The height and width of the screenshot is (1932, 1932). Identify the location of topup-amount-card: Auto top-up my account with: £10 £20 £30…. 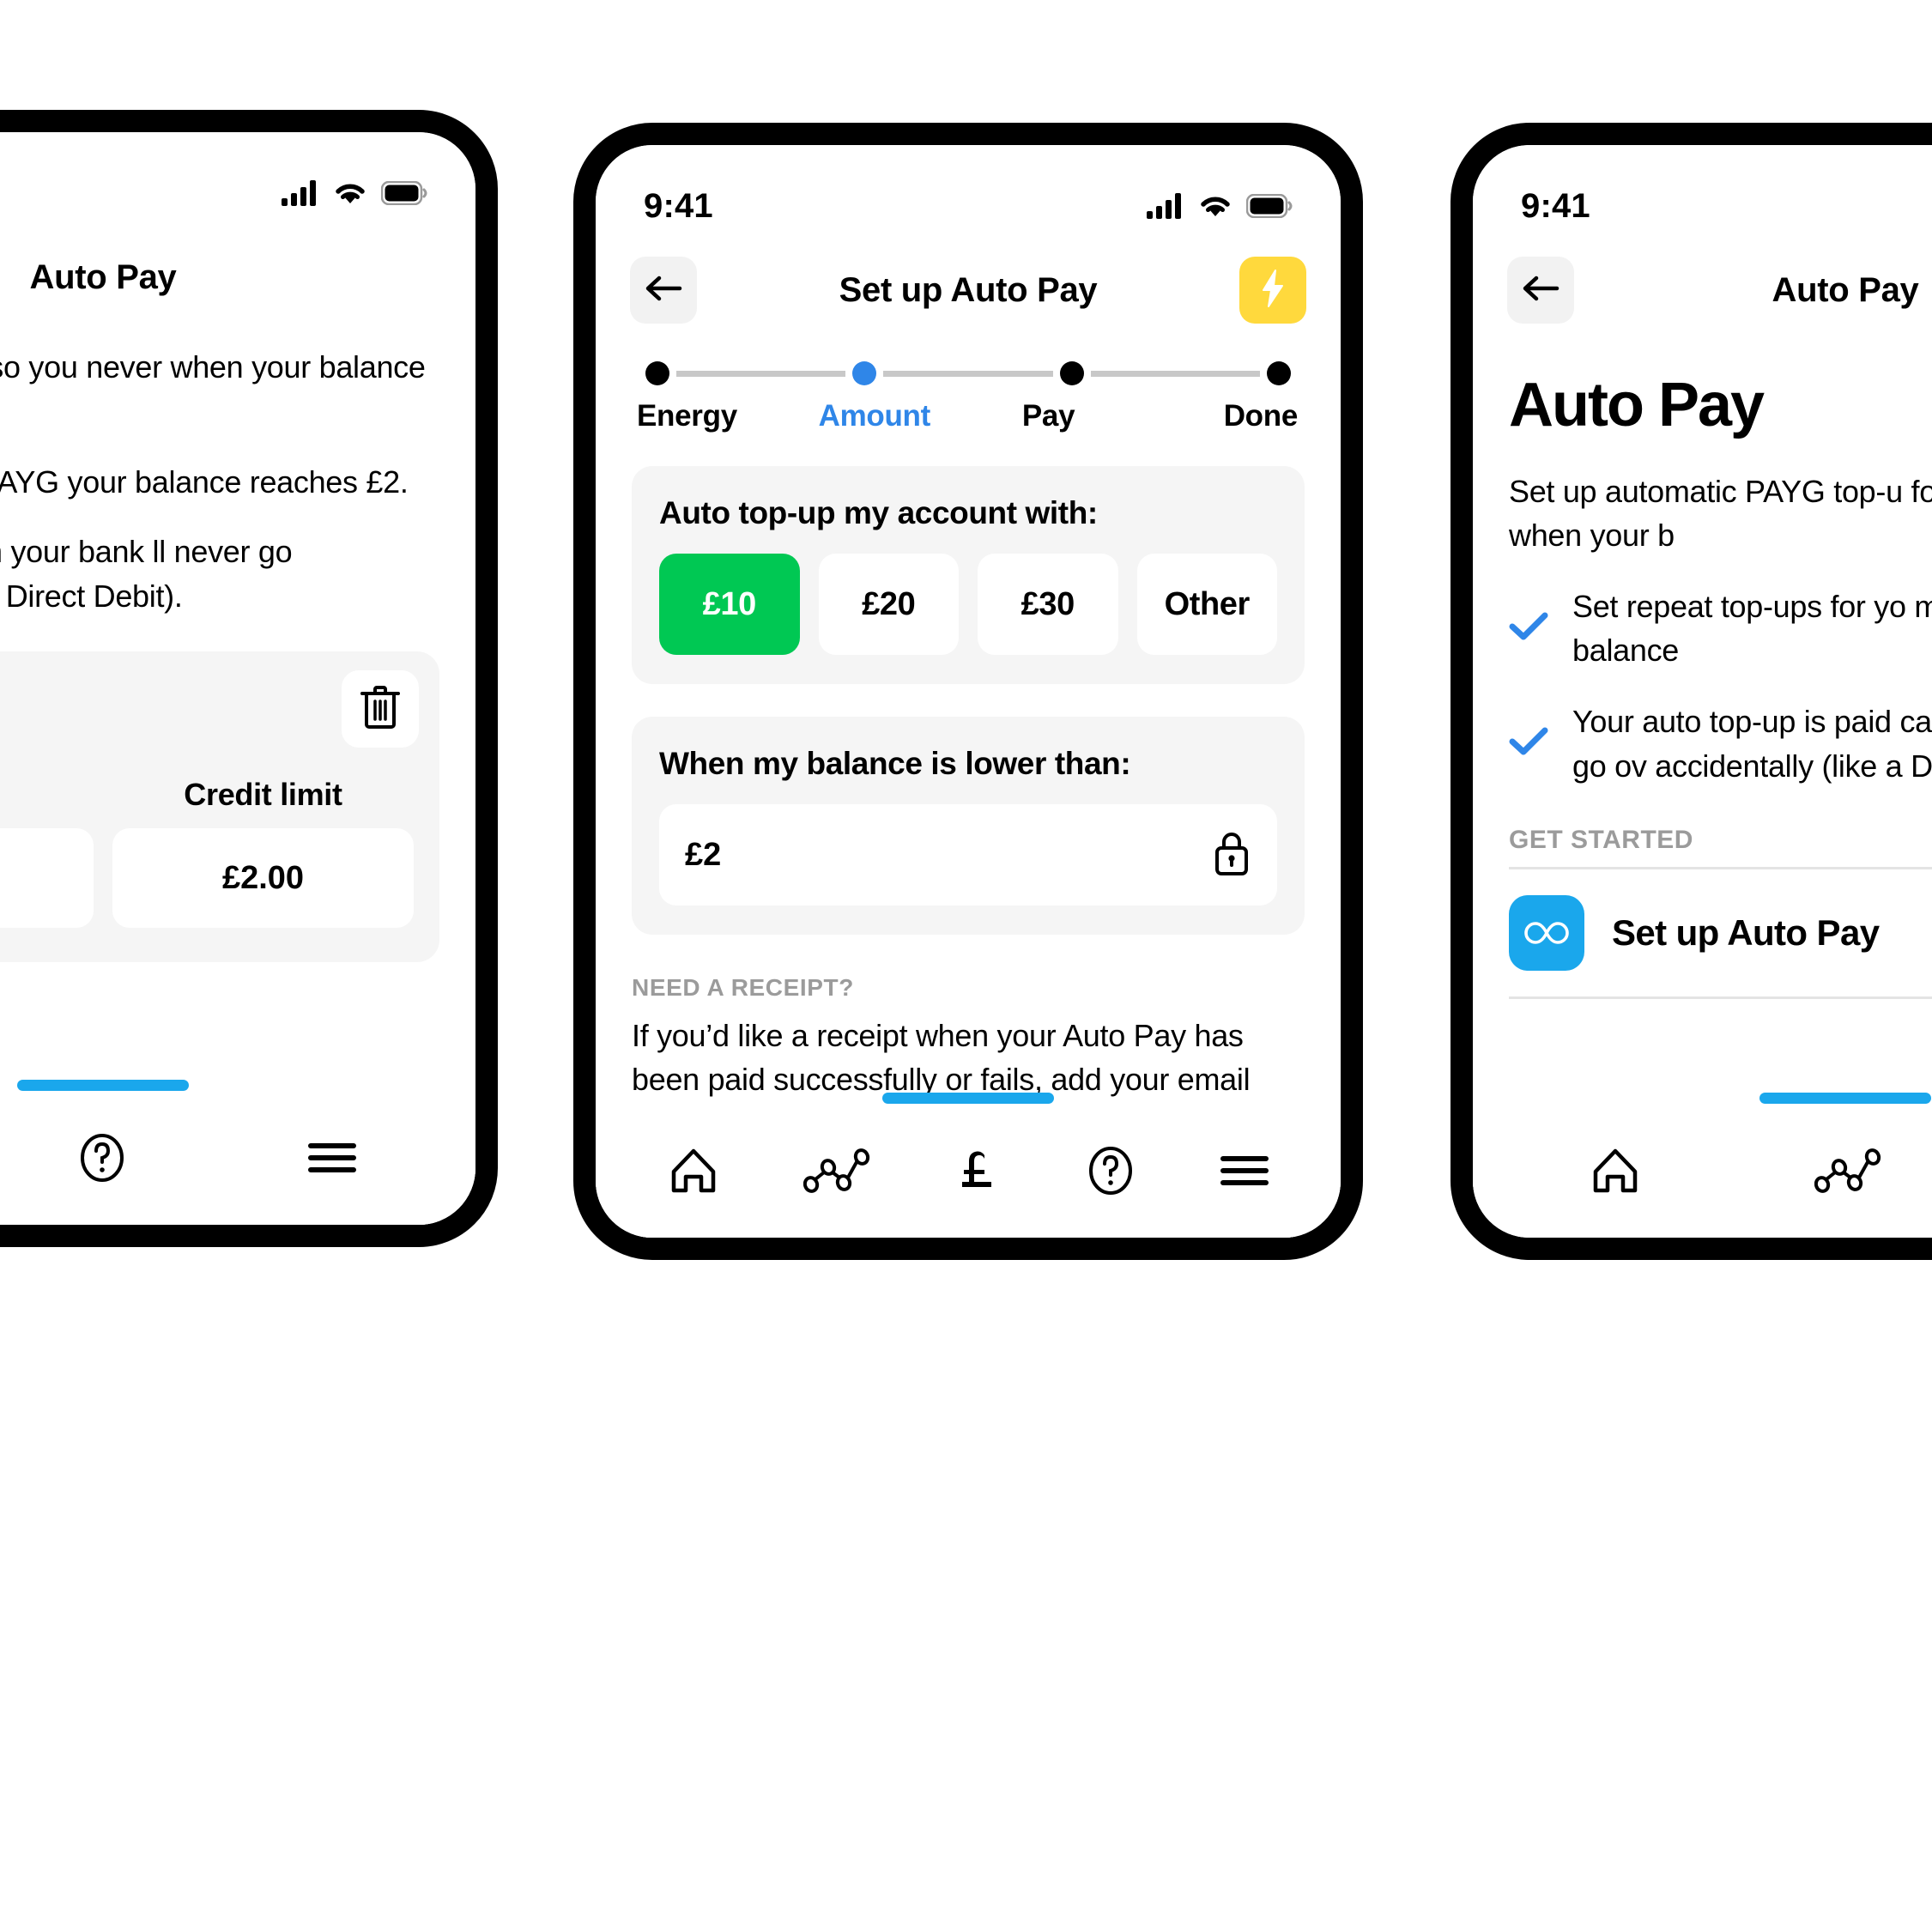
(969, 575).